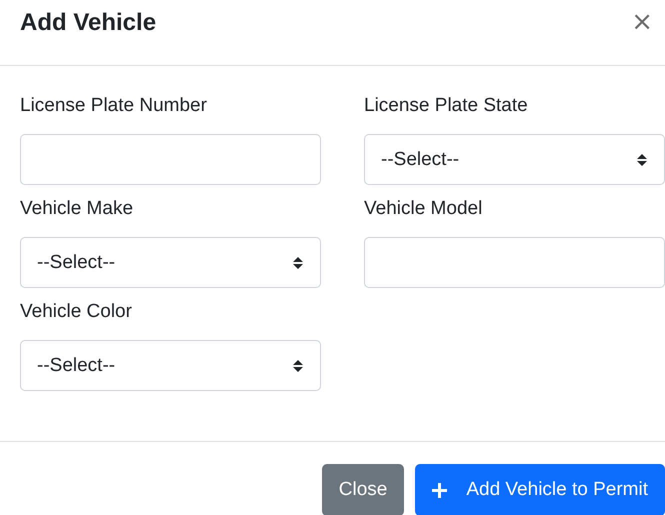  What do you see at coordinates (77, 209) in the screenshot?
I see `field-label: Vehicle Make` at bounding box center [77, 209].